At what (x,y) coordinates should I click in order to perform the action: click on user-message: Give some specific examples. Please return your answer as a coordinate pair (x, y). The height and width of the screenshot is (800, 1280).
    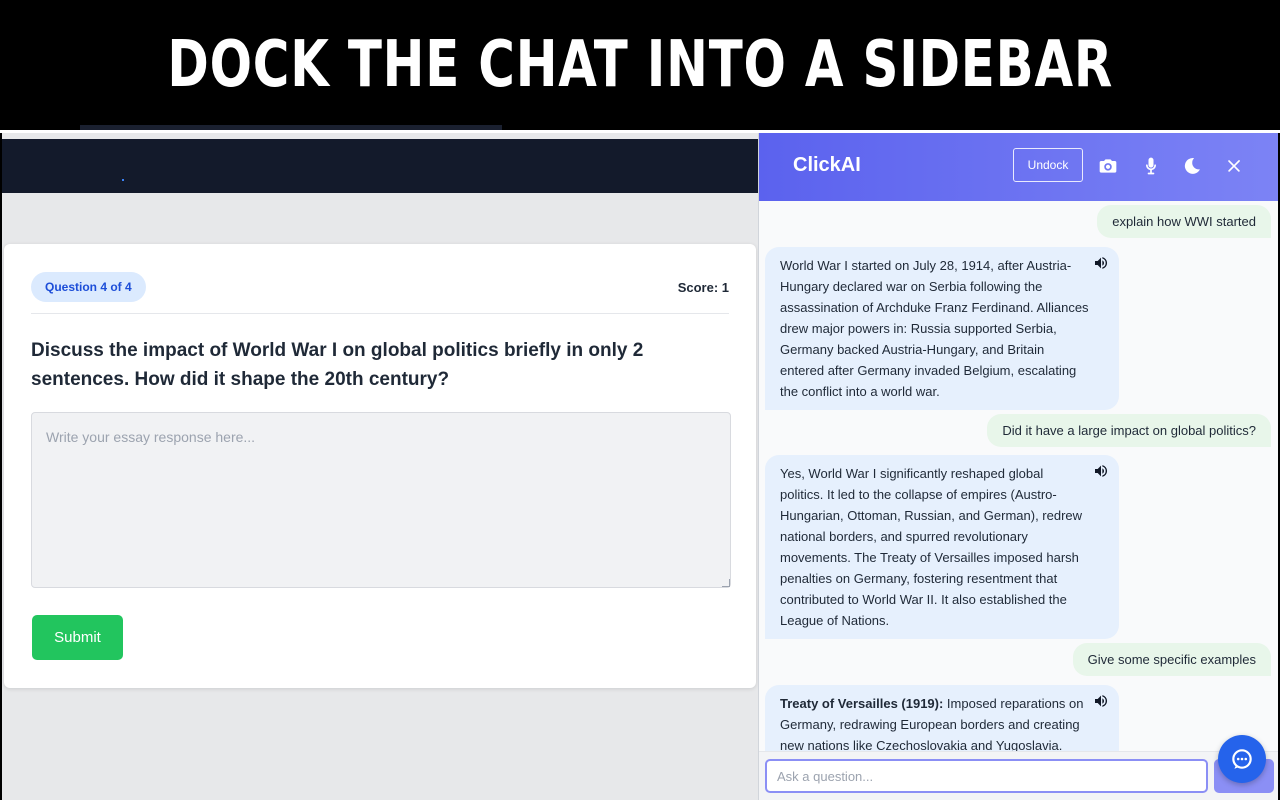
    Looking at the image, I should click on (1171, 659).